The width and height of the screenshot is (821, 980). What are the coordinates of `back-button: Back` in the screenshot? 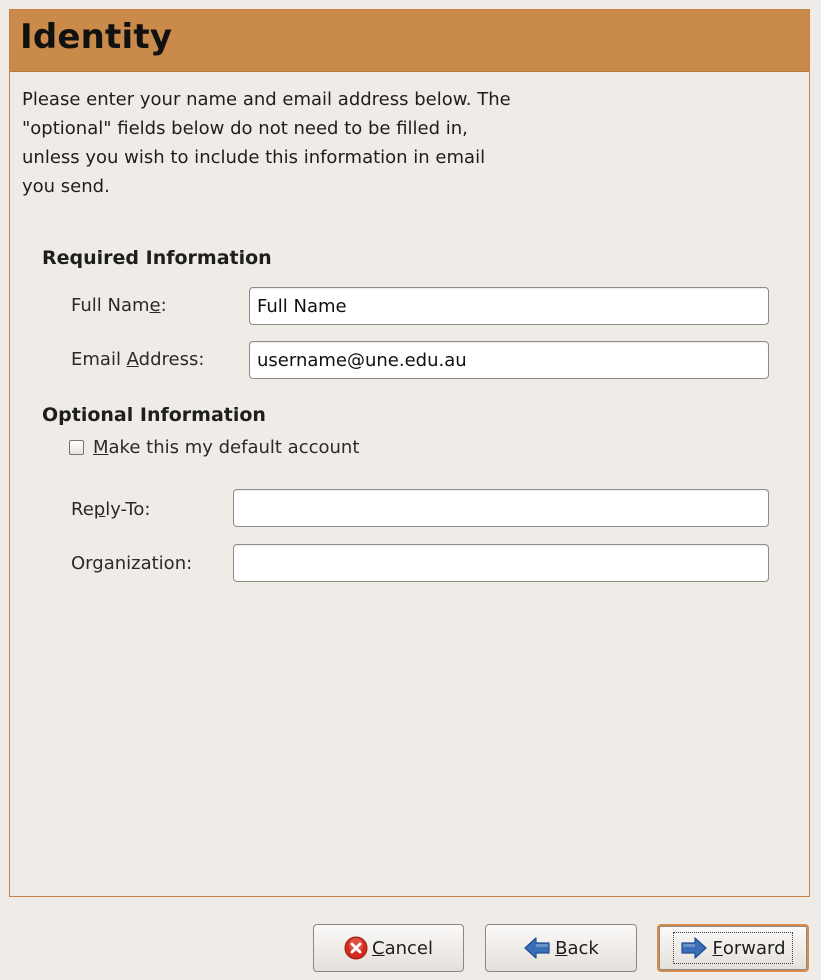 It's located at (561, 948).